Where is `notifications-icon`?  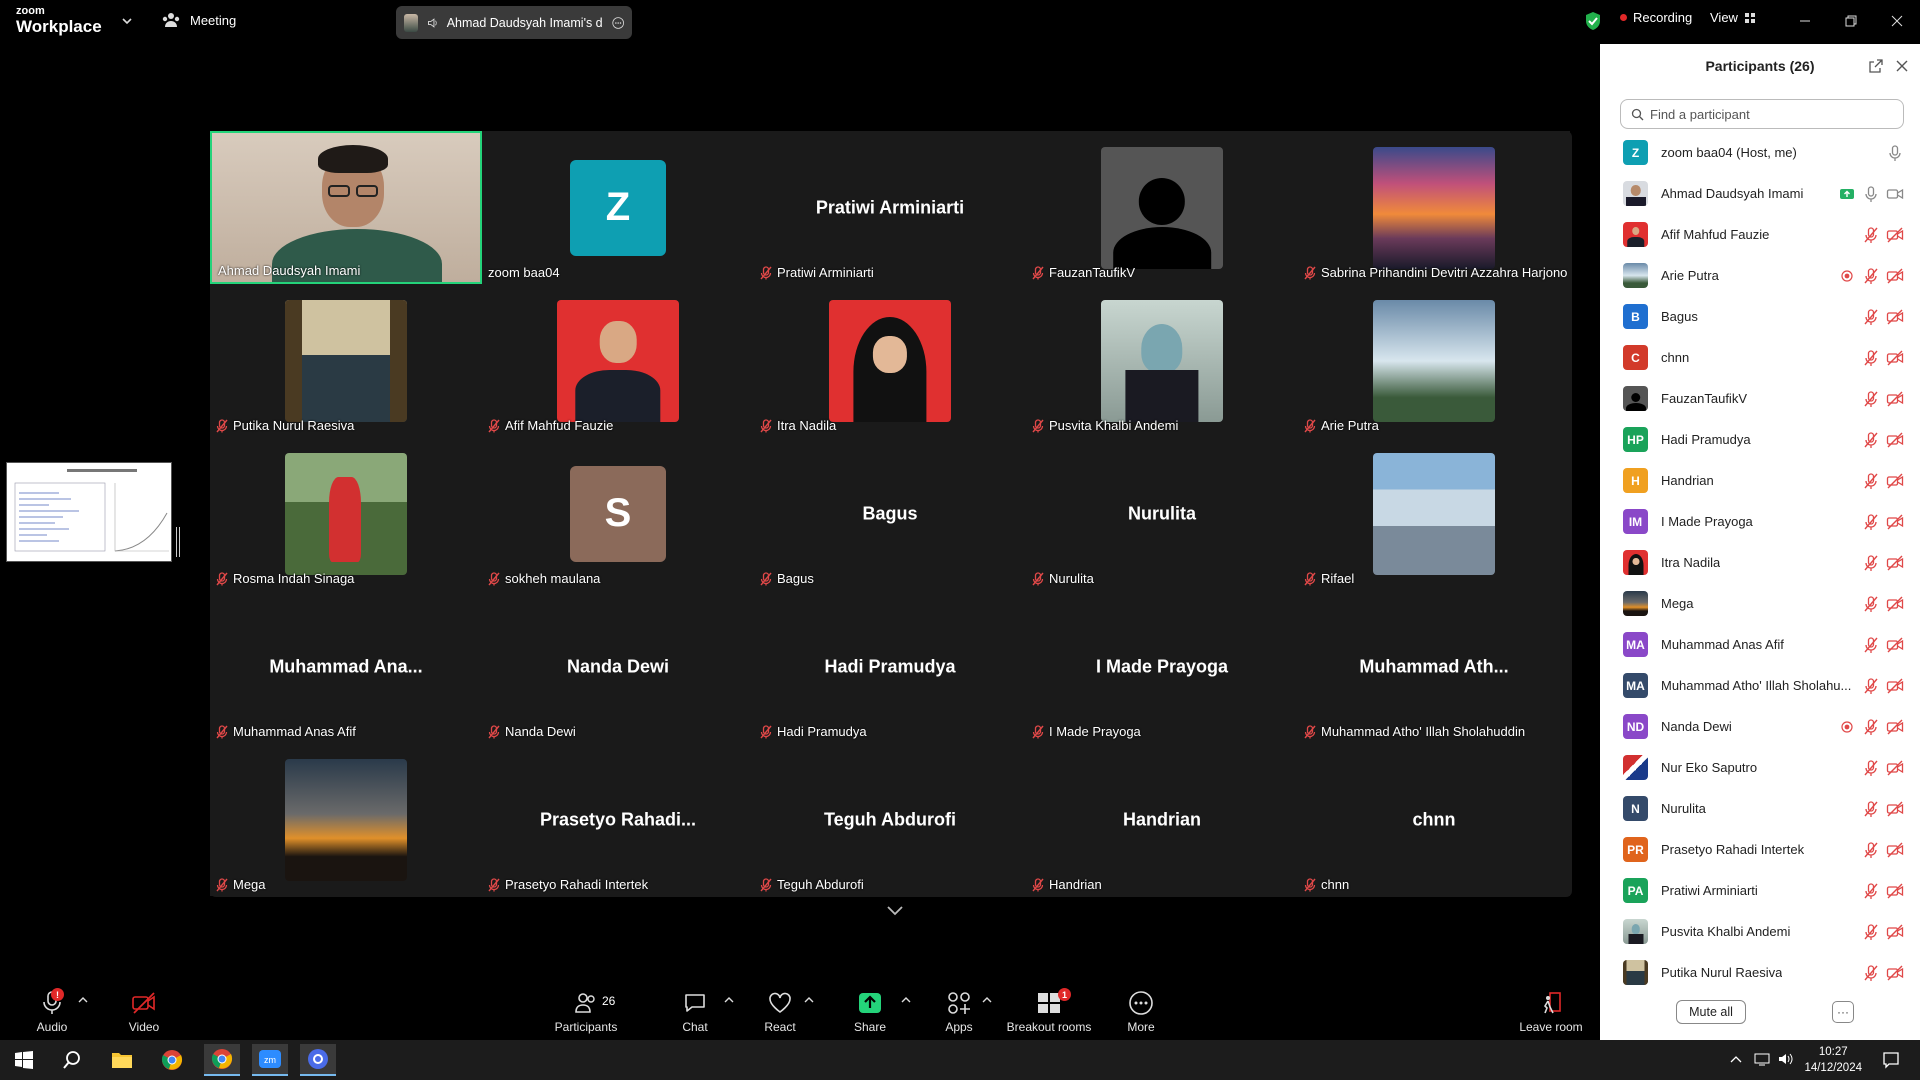 notifications-icon is located at coordinates (1891, 1060).